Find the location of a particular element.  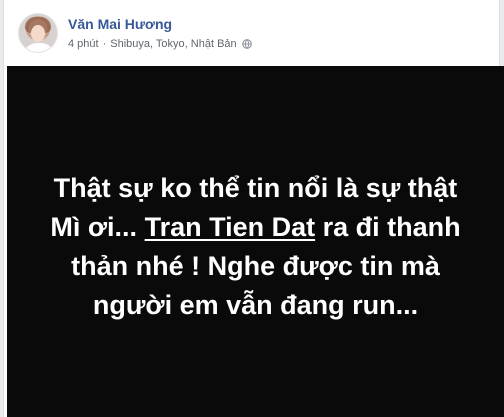

tagged-name: Tran Tien Dat is located at coordinates (230, 227).